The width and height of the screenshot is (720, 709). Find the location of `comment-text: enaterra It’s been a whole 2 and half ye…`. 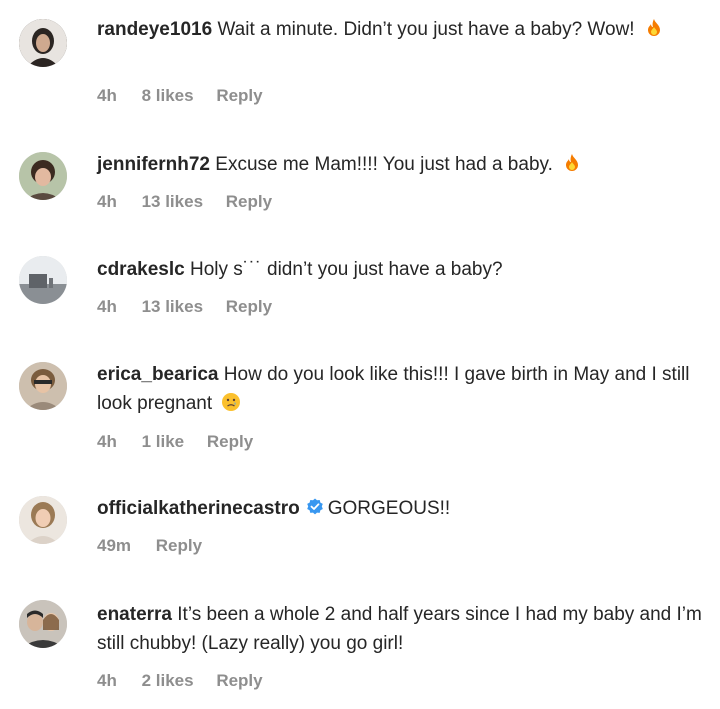

comment-text: enaterra It’s been a whole 2 and half ye… is located at coordinates (405, 629).